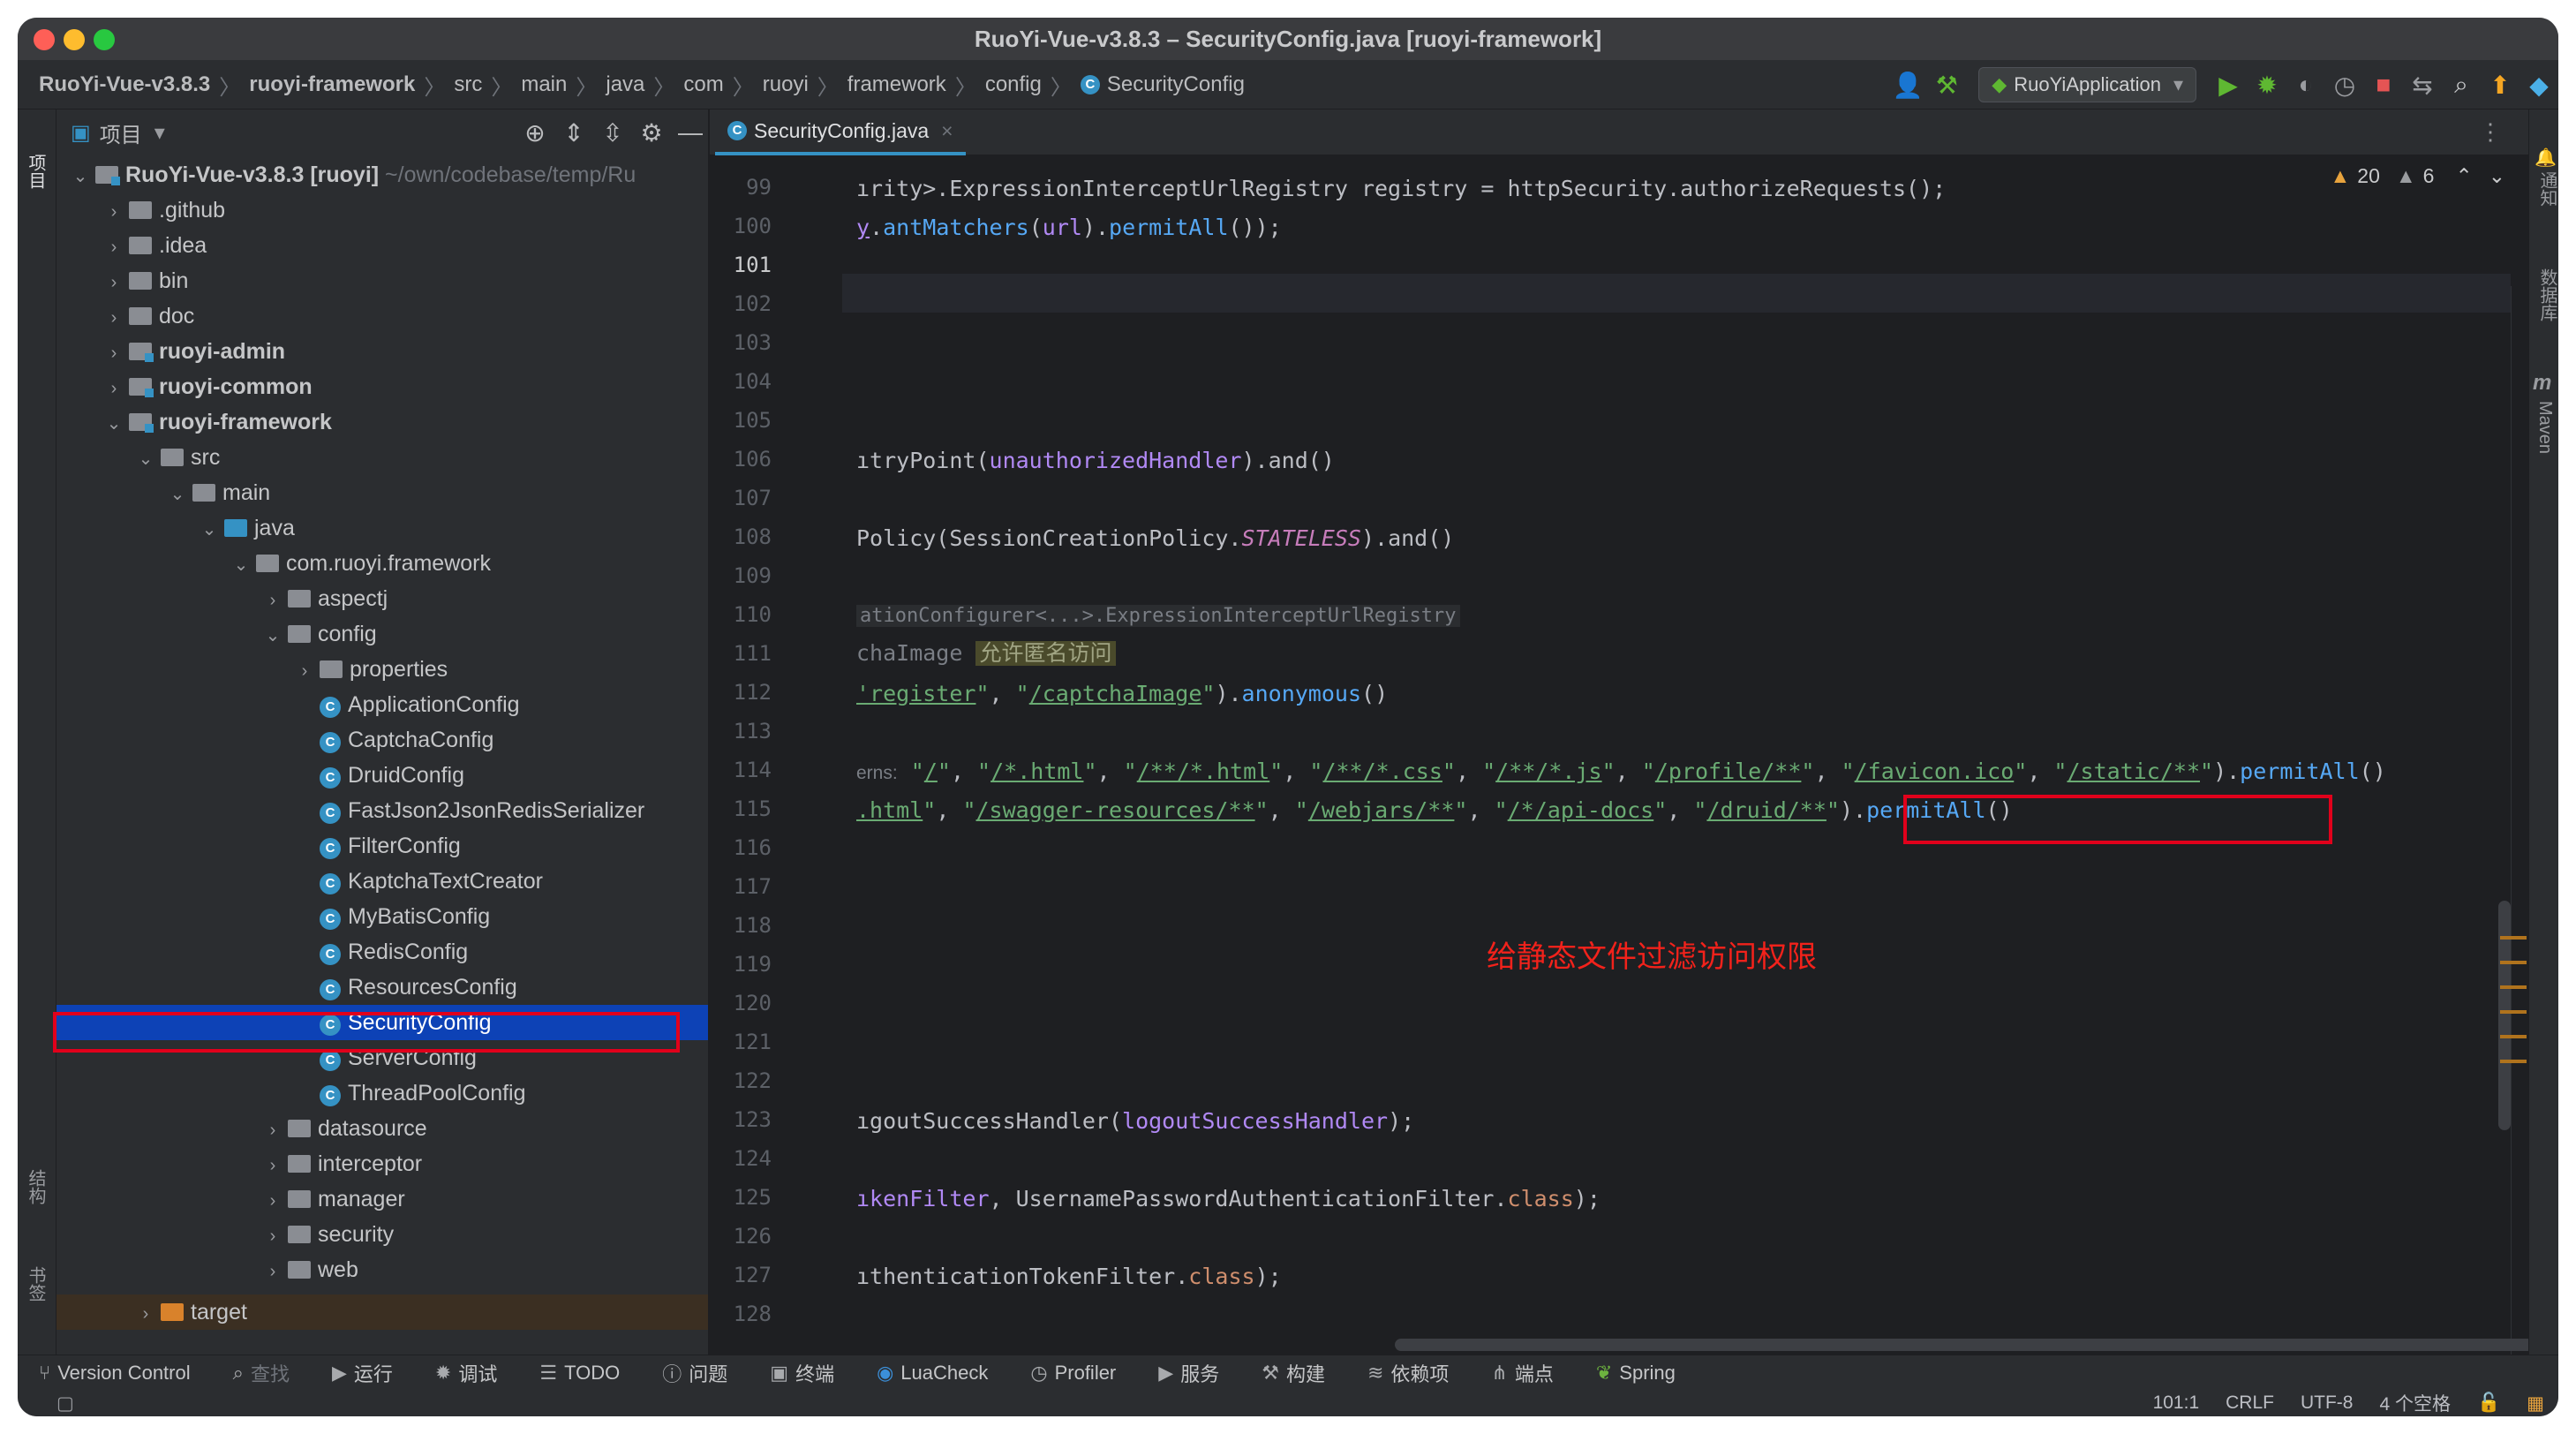 Image resolution: width=2576 pixels, height=1434 pixels. What do you see at coordinates (535, 132) in the screenshot?
I see `locate-file-icon: ⊕` at bounding box center [535, 132].